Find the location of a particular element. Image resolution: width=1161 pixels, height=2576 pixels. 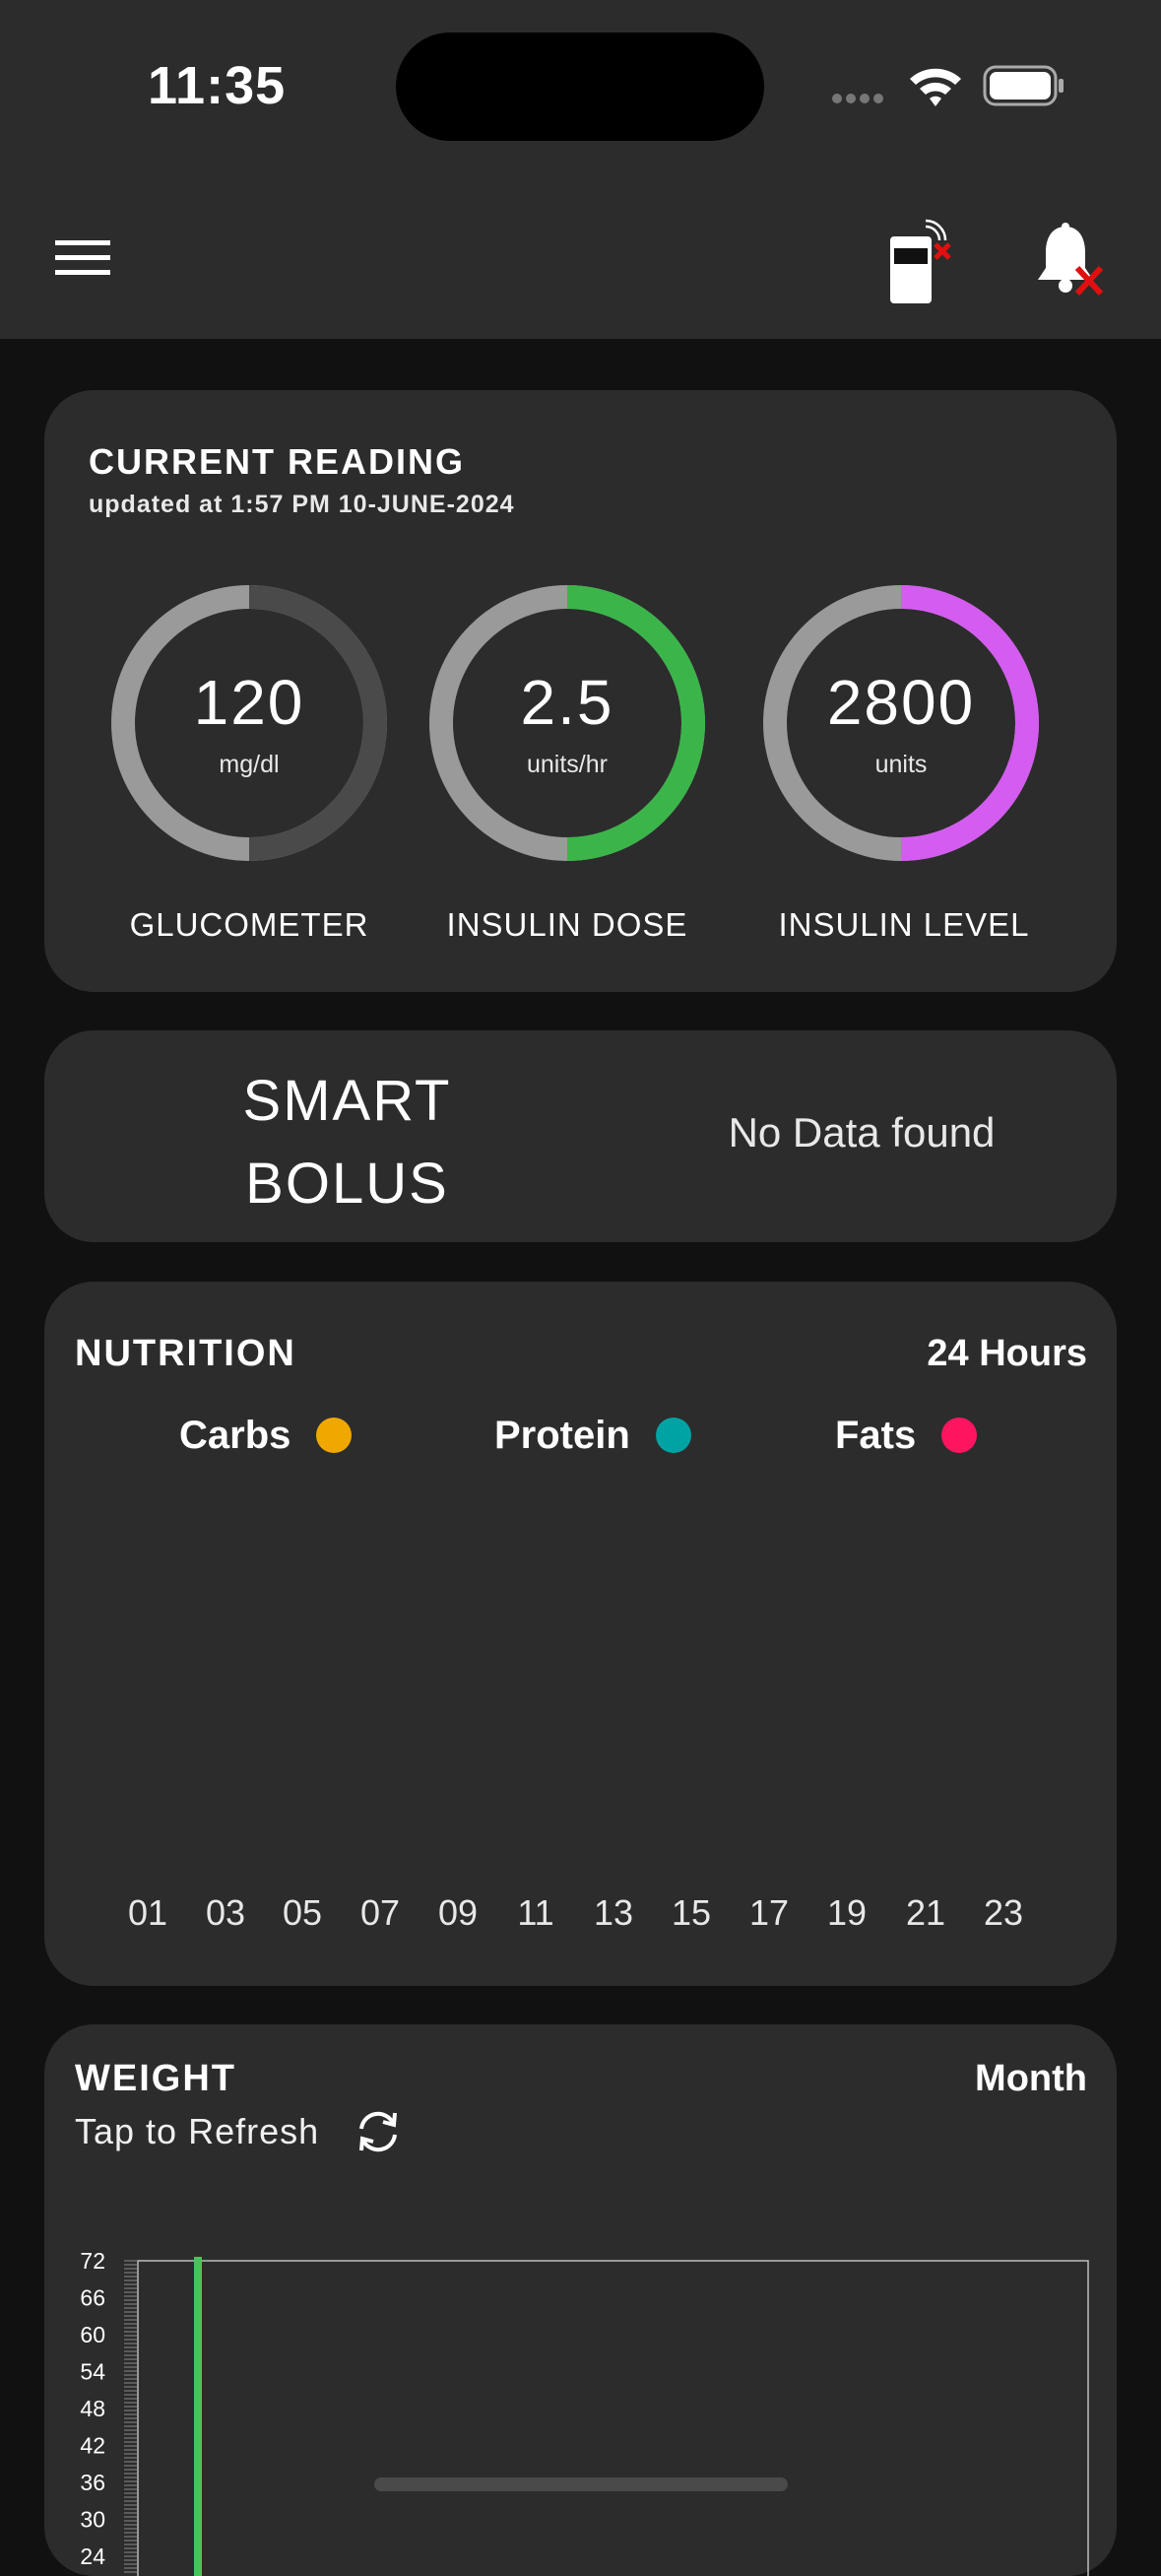

insulin-dose-label: INSULIN DOSE is located at coordinates (567, 925).